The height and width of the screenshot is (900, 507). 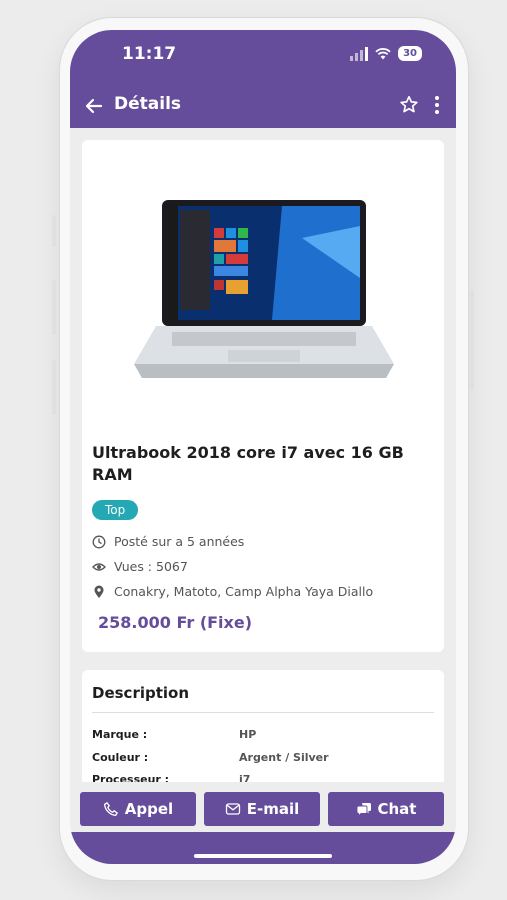 What do you see at coordinates (99, 591) in the screenshot?
I see `location-pin-icon` at bounding box center [99, 591].